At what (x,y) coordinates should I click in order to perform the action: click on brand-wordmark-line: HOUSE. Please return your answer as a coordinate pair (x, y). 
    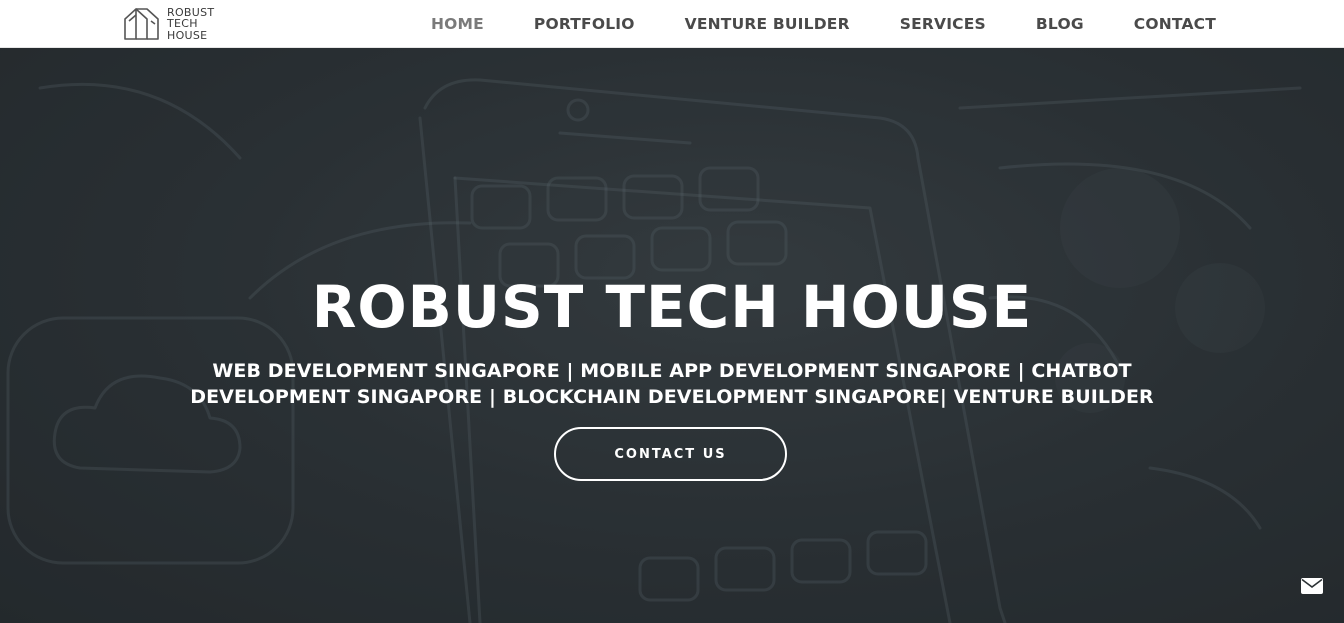
    Looking at the image, I should click on (187, 35).